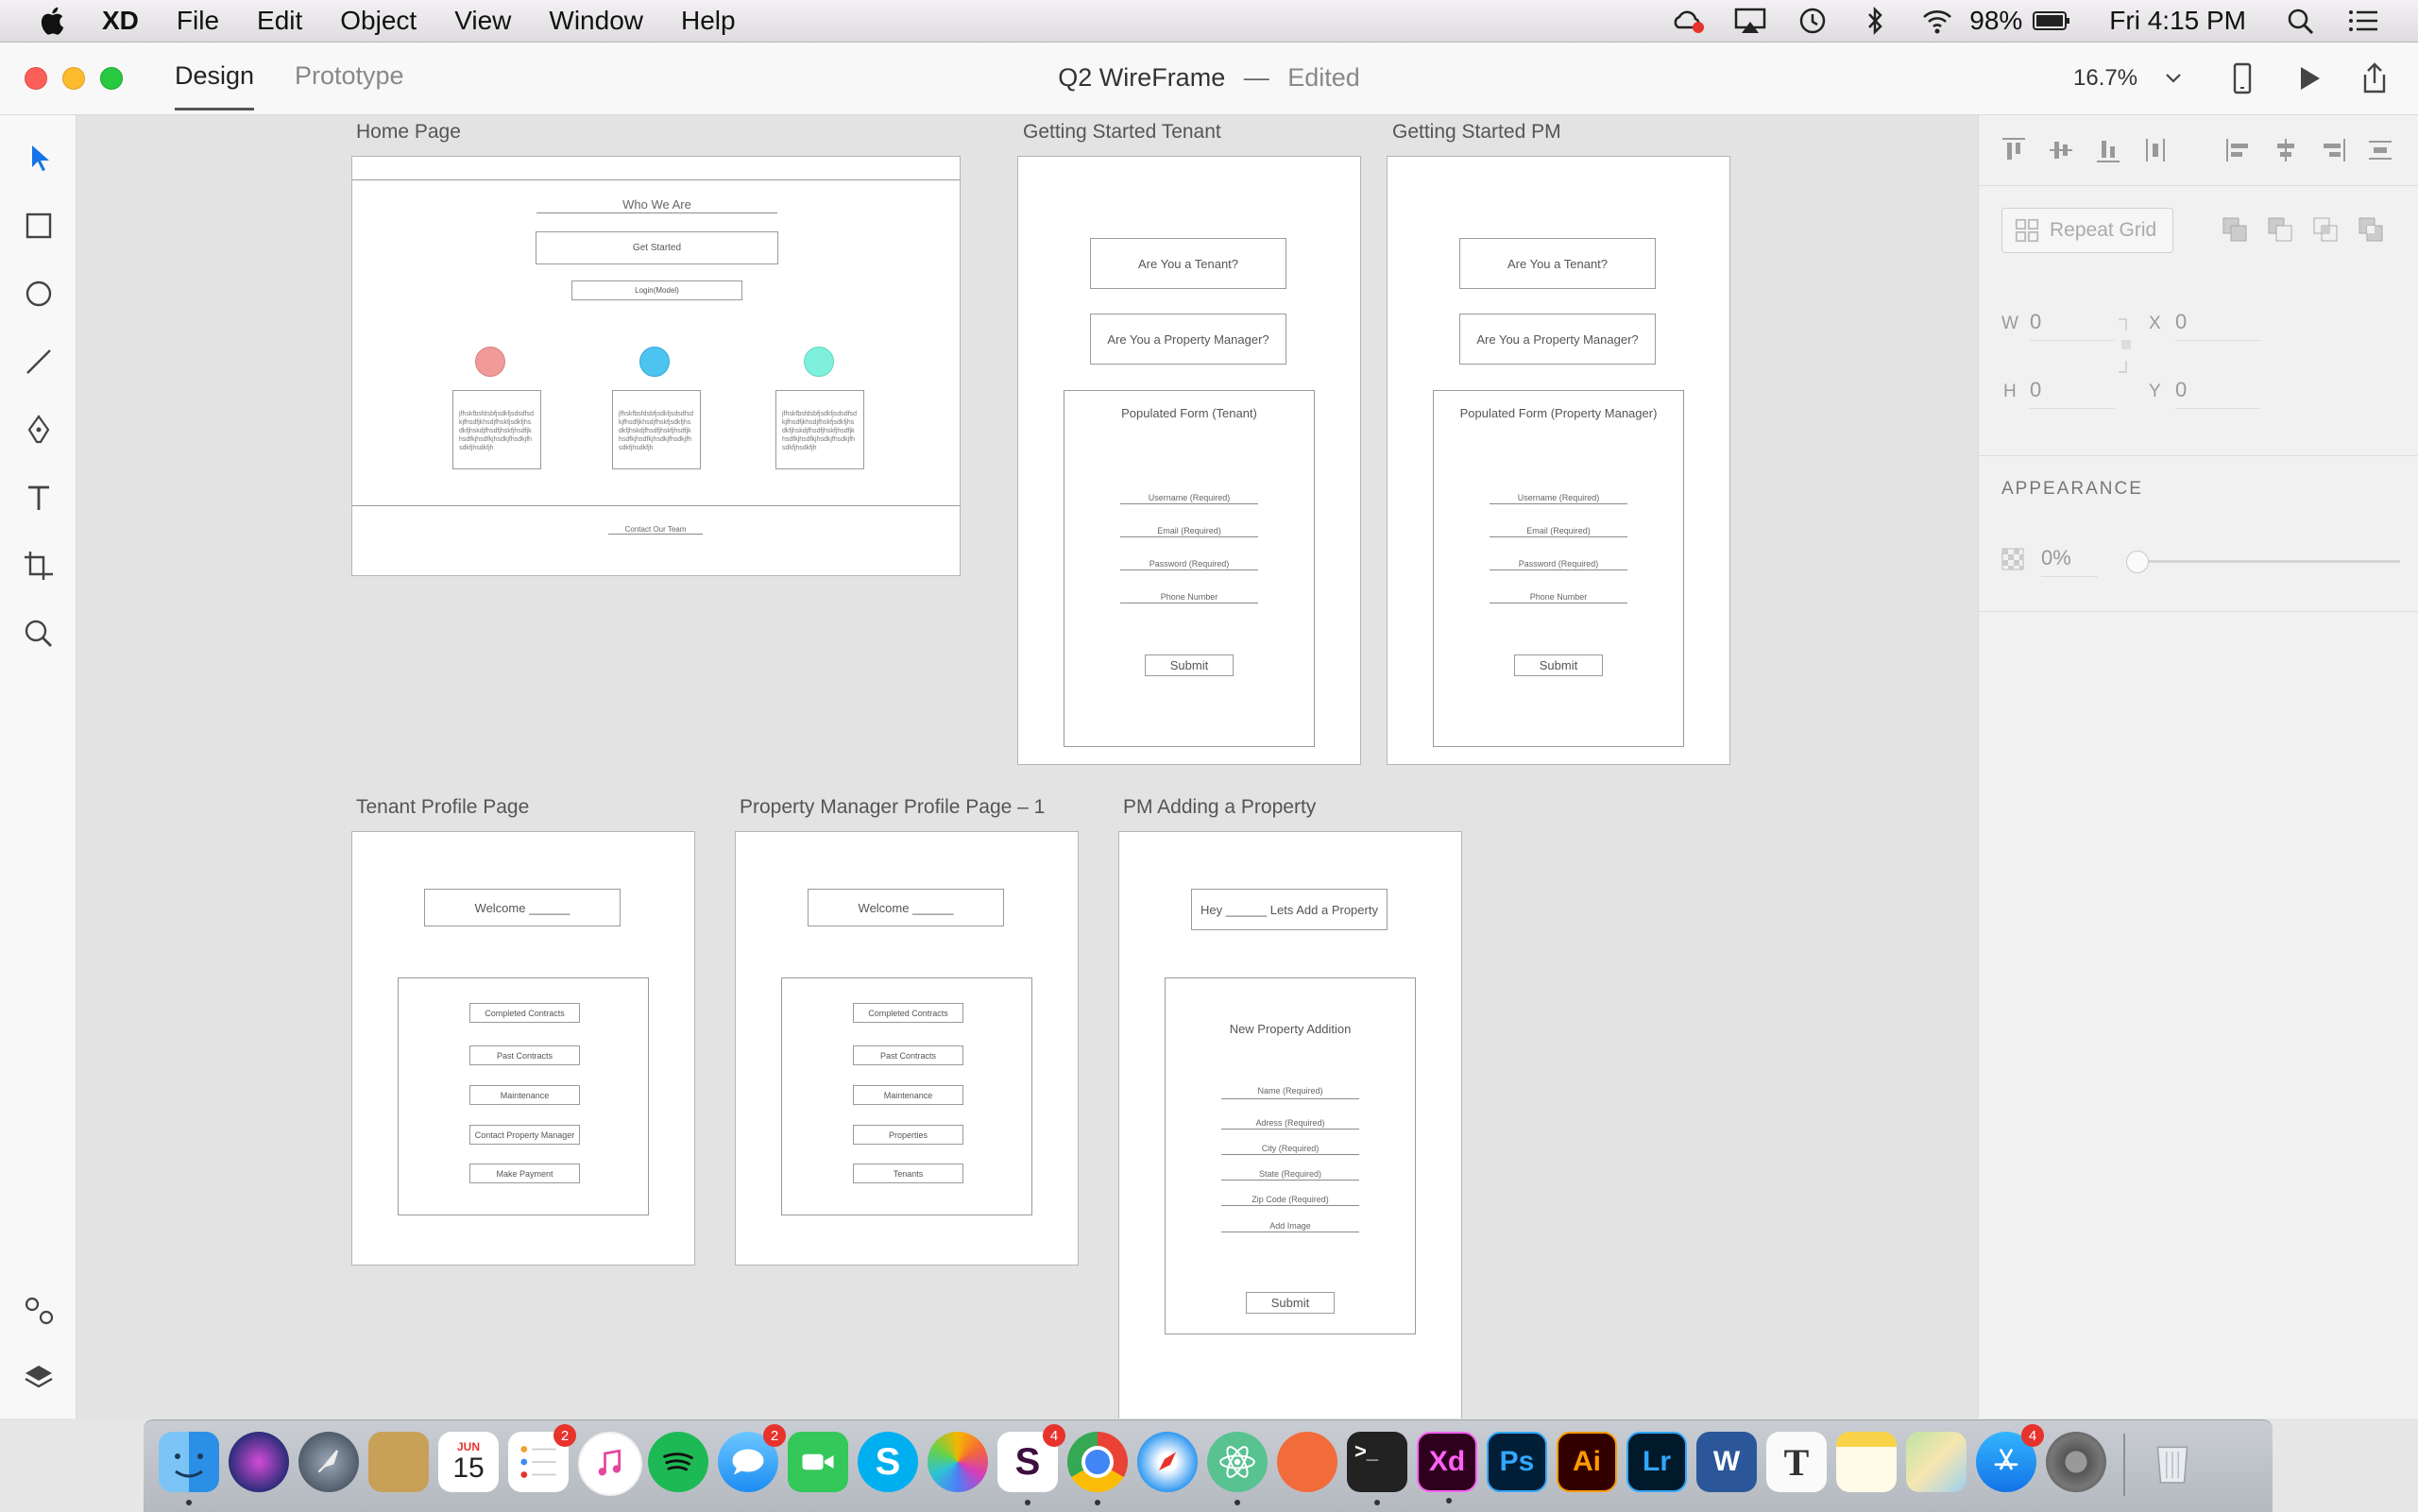 This screenshot has height=1512, width=2418. Describe the element at coordinates (2127, 345) in the screenshot. I see `lock-aspect-icon` at that location.